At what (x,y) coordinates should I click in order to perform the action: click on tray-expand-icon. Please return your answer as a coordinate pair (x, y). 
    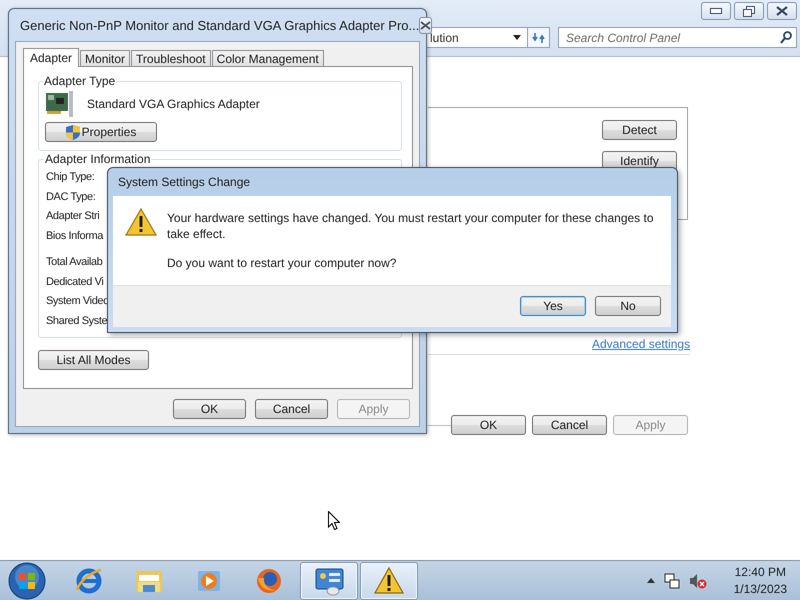
    Looking at the image, I should click on (650, 580).